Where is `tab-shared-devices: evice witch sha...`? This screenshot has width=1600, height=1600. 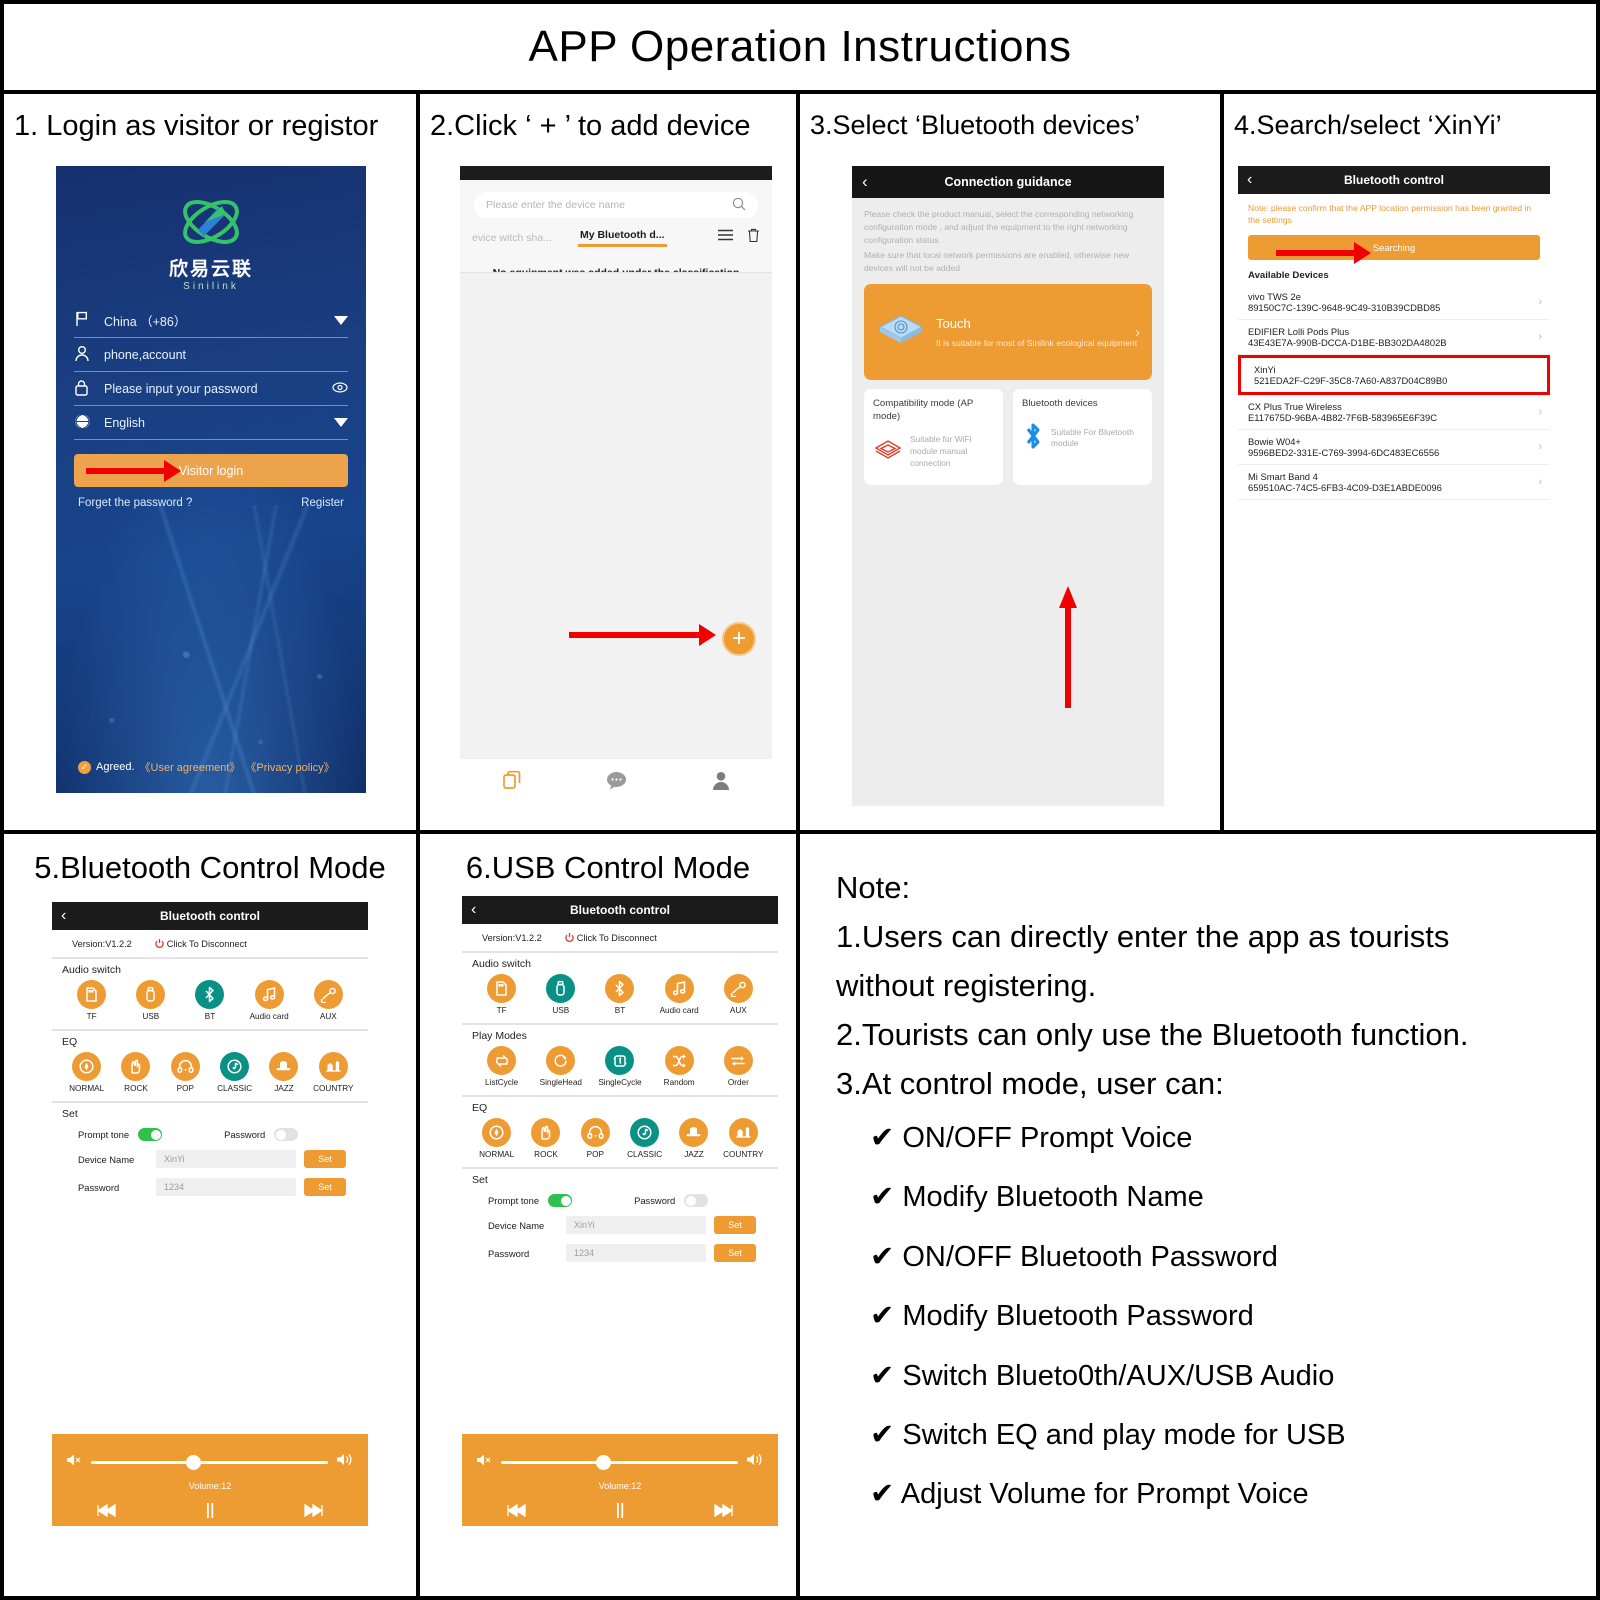
tab-shared-devices: evice witch sha... is located at coordinates (512, 238).